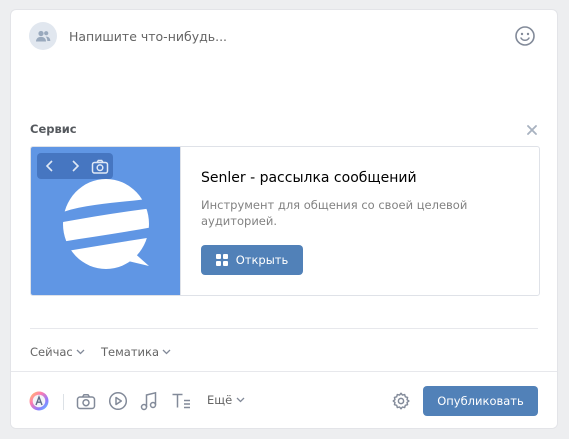  I want to click on post-time-dropdown: Сейчас, so click(57, 352).